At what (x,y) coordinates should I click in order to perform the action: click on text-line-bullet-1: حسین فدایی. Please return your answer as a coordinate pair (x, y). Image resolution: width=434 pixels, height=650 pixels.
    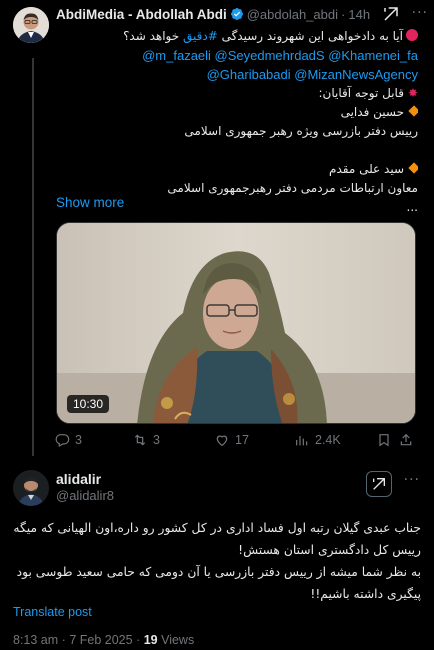
    Looking at the image, I should click on (237, 112).